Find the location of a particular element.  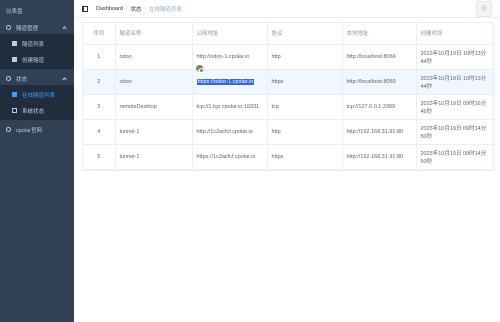

sidebar-item-create-tunnel: 创建隧道 is located at coordinates (37, 59).